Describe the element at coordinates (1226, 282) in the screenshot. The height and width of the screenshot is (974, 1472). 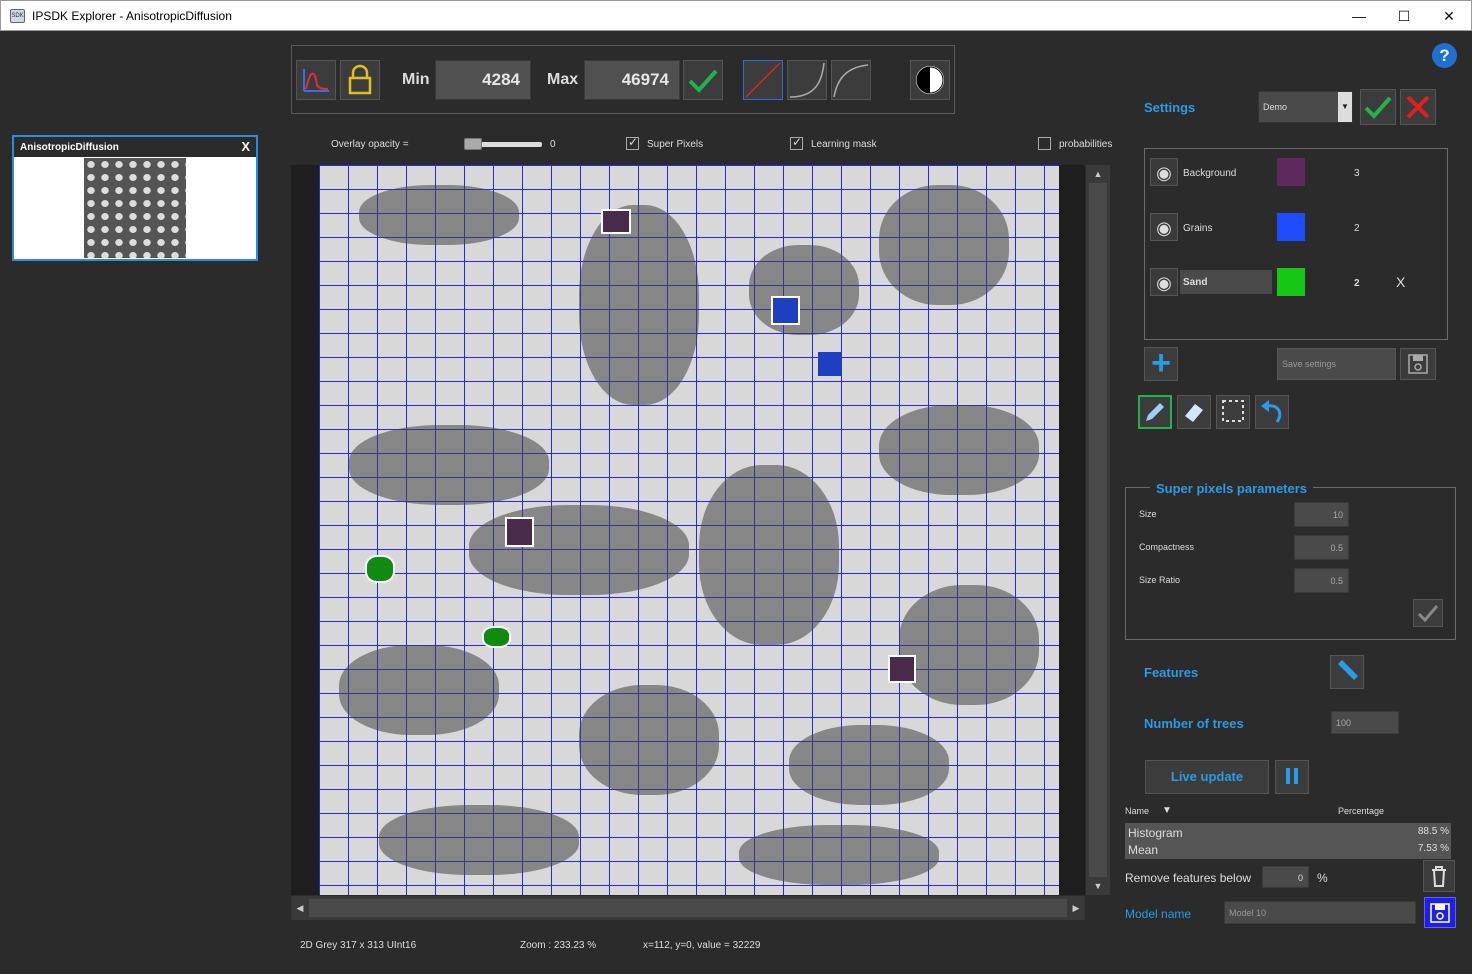
I see `class-name-field: Sand` at that location.